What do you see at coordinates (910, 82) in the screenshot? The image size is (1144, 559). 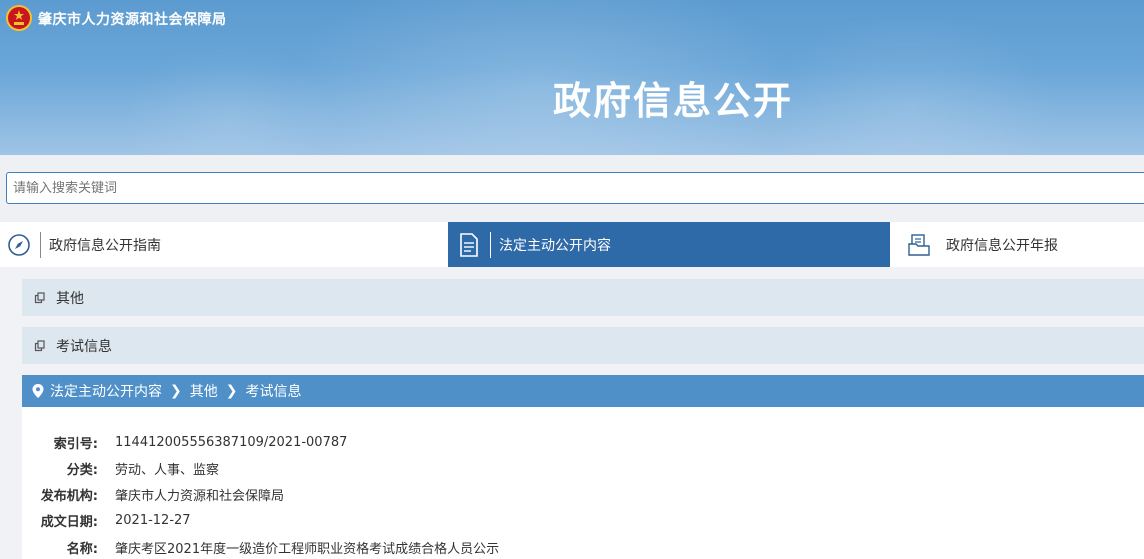 I see `banner-decoration` at bounding box center [910, 82].